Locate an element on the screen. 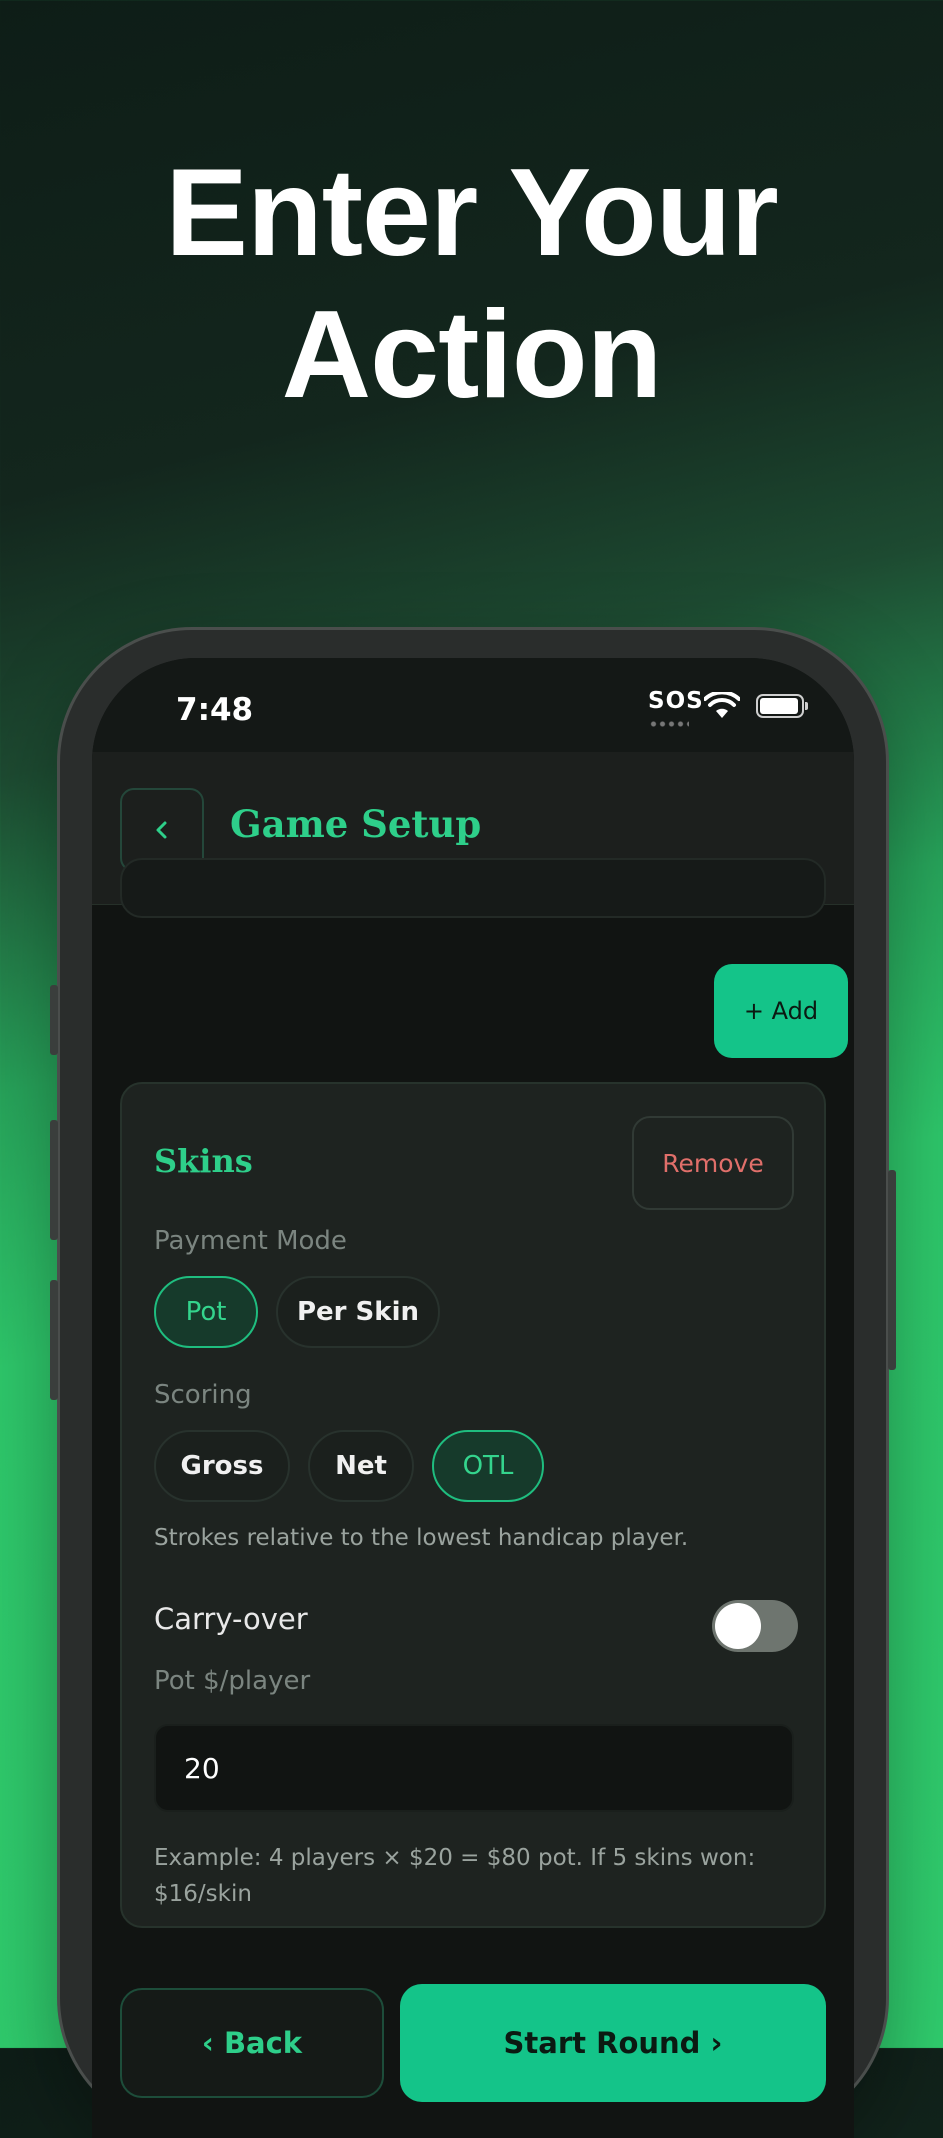 The image size is (943, 2138). phone-mute-switch is located at coordinates (54, 1020).